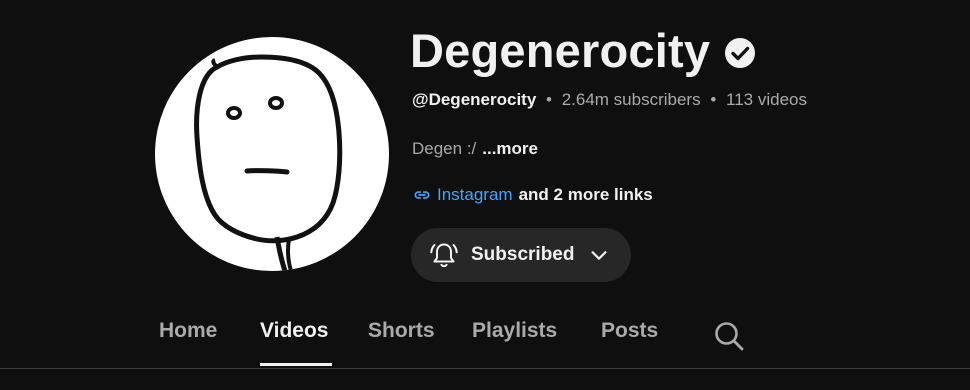 The image size is (970, 390). I want to click on link-icon, so click(422, 195).